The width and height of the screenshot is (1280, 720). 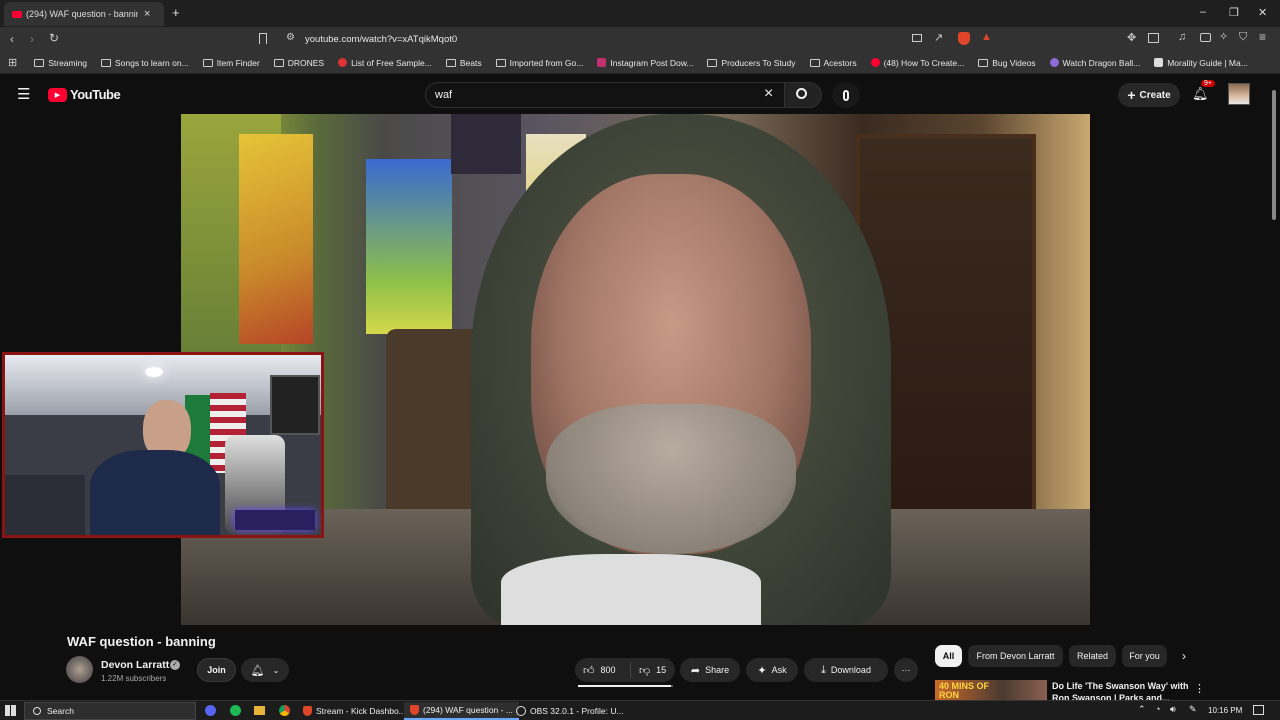 I want to click on brave-shield-icon, so click(x=964, y=38).